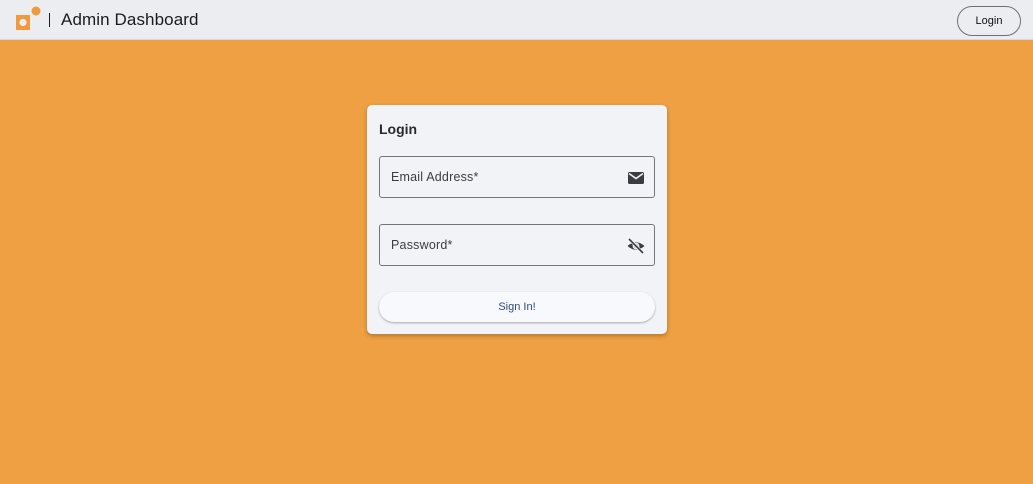  I want to click on visibility-off-icon, so click(636, 246).